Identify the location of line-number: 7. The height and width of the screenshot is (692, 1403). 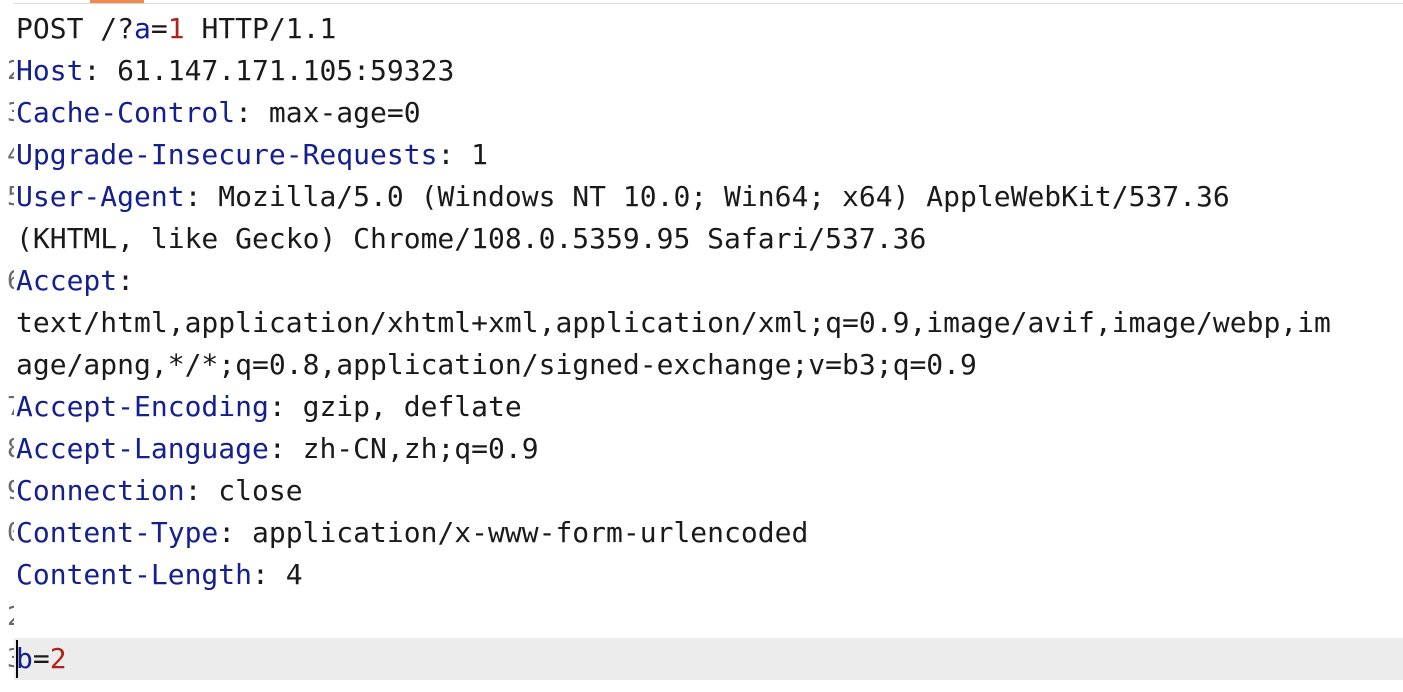
(7, 407).